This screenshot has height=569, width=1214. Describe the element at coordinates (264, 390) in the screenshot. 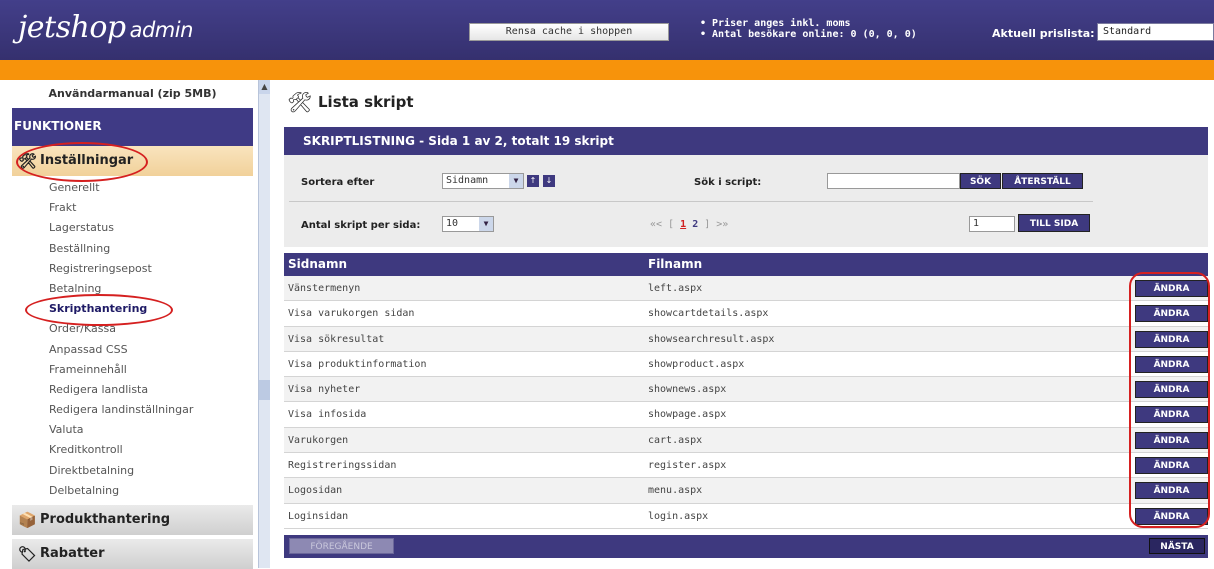

I see `scroll-thumb` at that location.